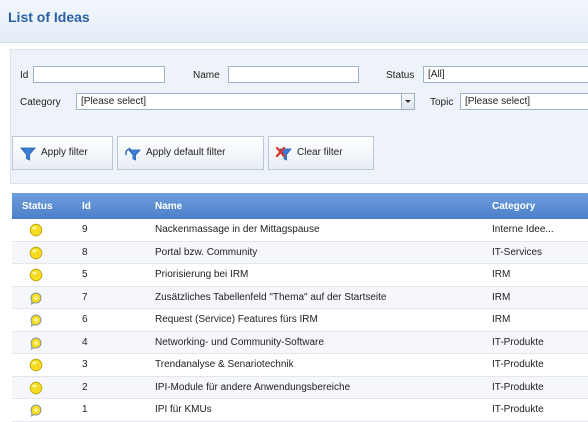 This screenshot has height=422, width=588. What do you see at coordinates (300, 410) in the screenshot?
I see `table-row: 1 IPI für KMUs IT-Produkte` at bounding box center [300, 410].